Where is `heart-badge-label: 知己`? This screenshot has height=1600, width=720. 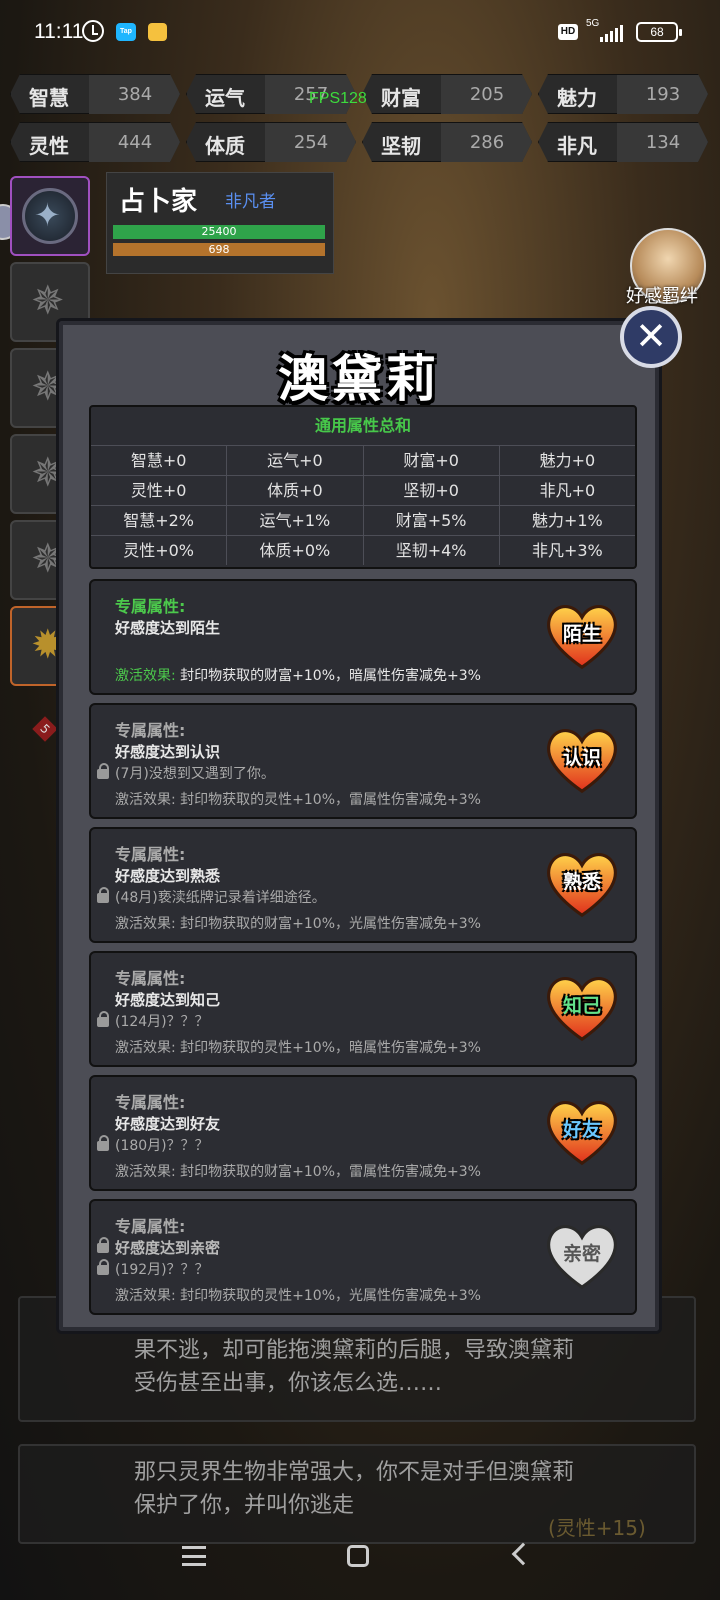
heart-badge-label: 知己 is located at coordinates (581, 1006).